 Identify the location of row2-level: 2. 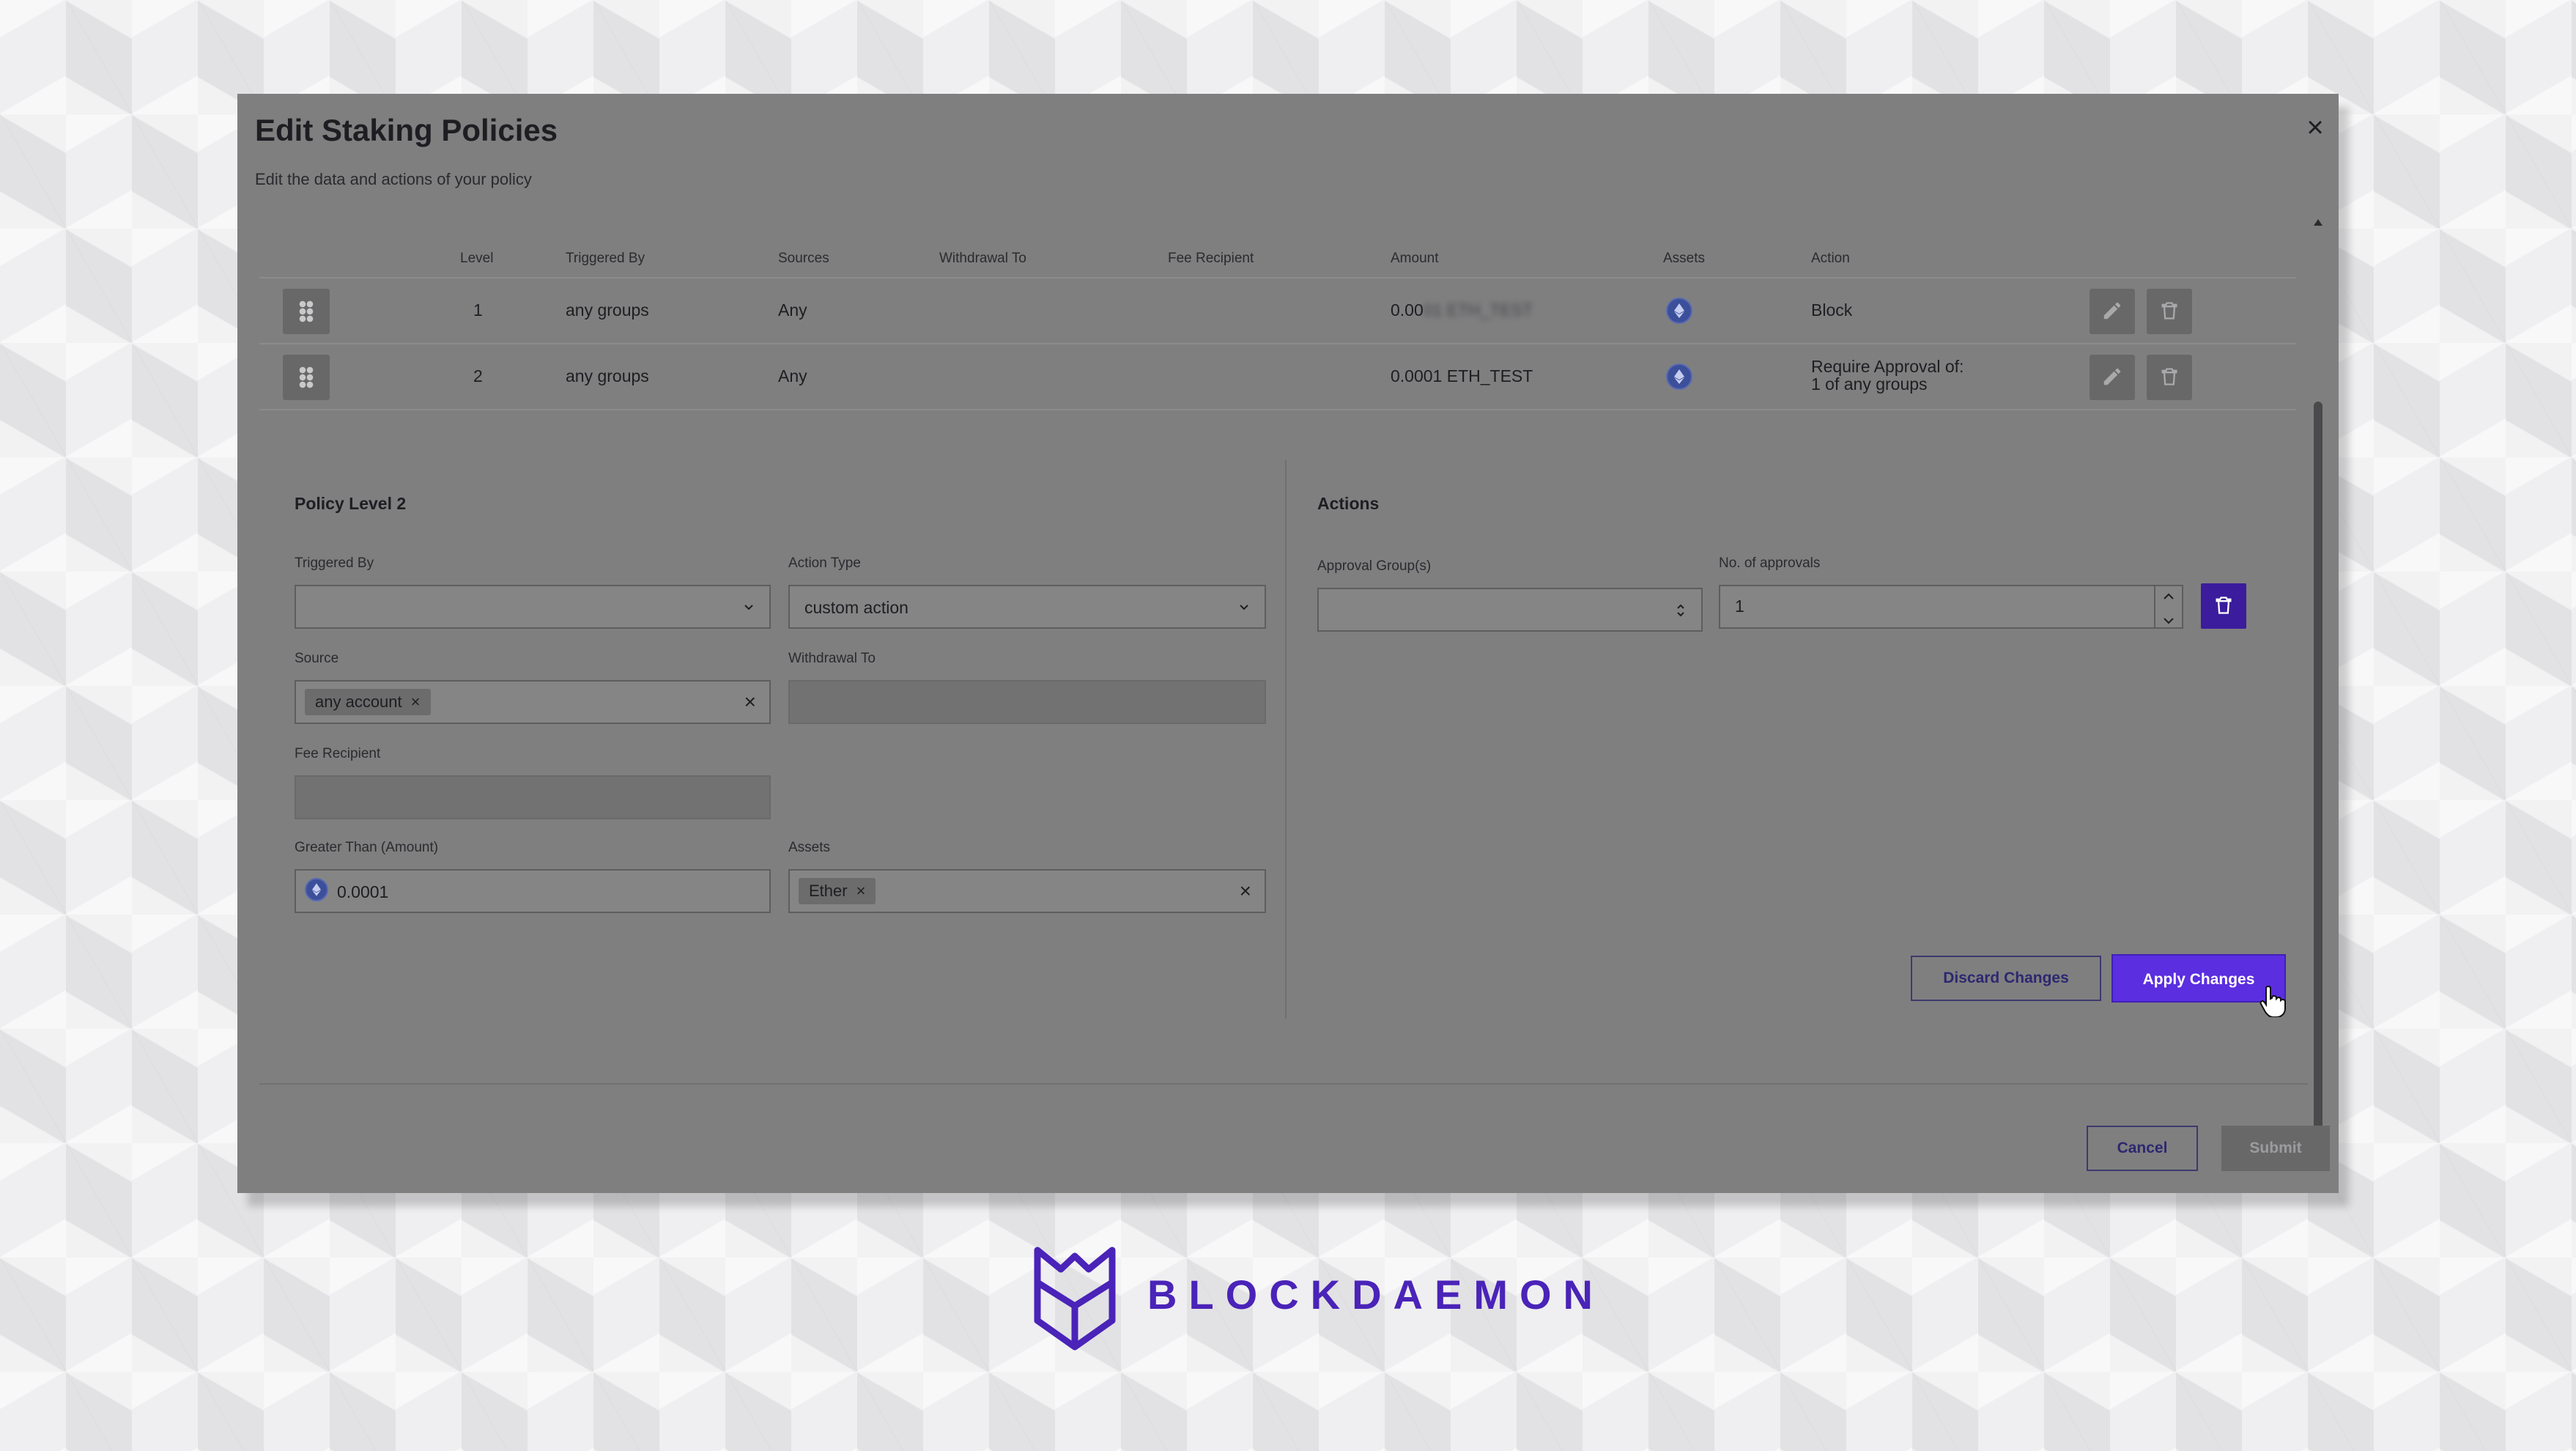
(478, 375).